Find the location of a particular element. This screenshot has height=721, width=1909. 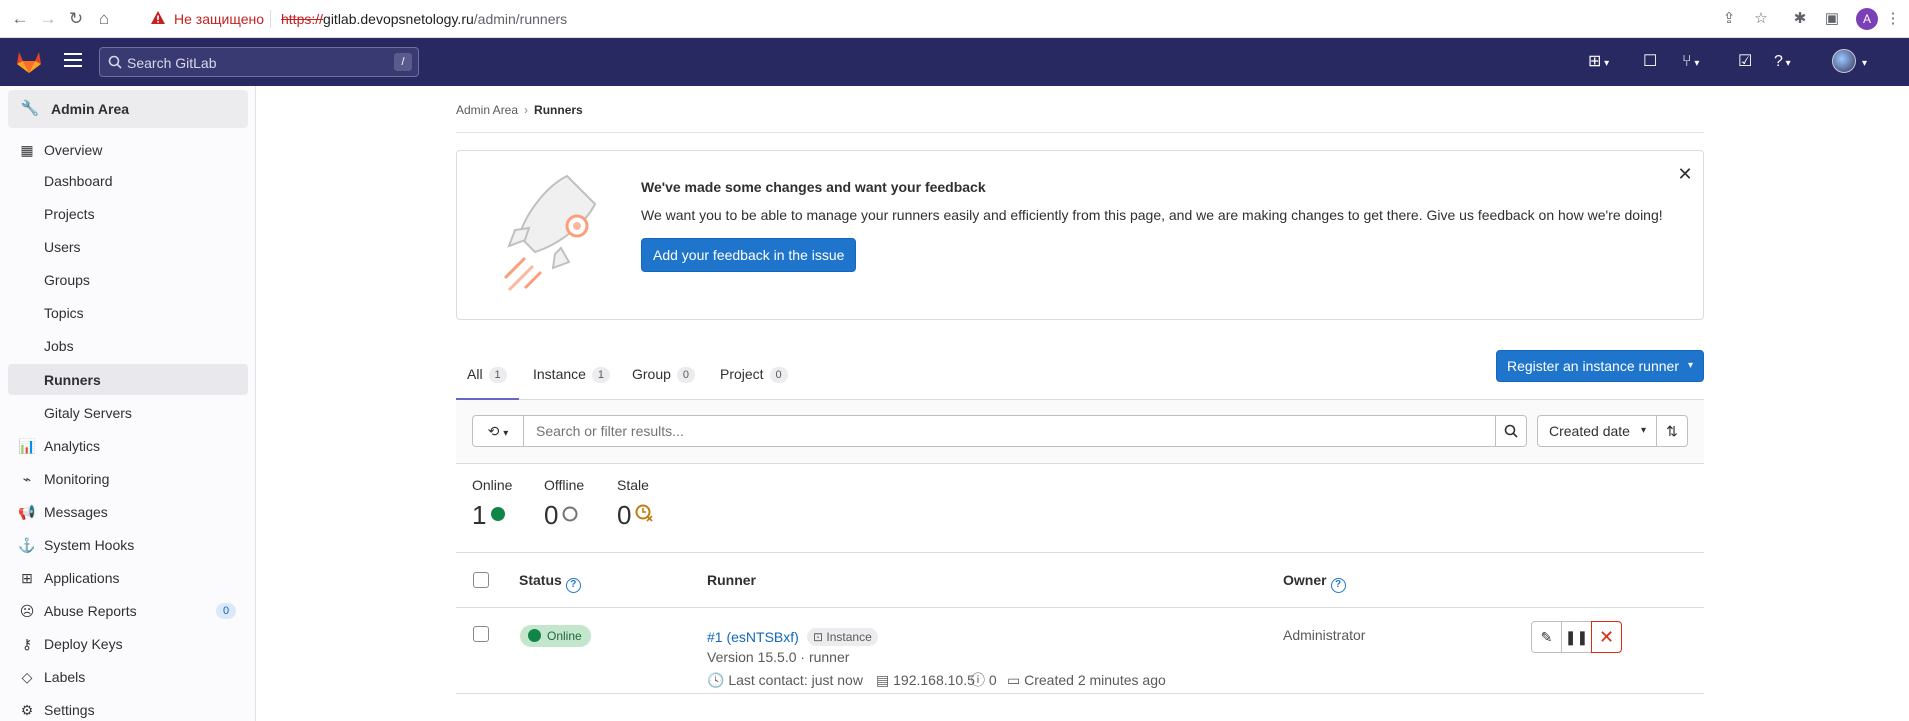

select-all-checkbox is located at coordinates (481, 580).